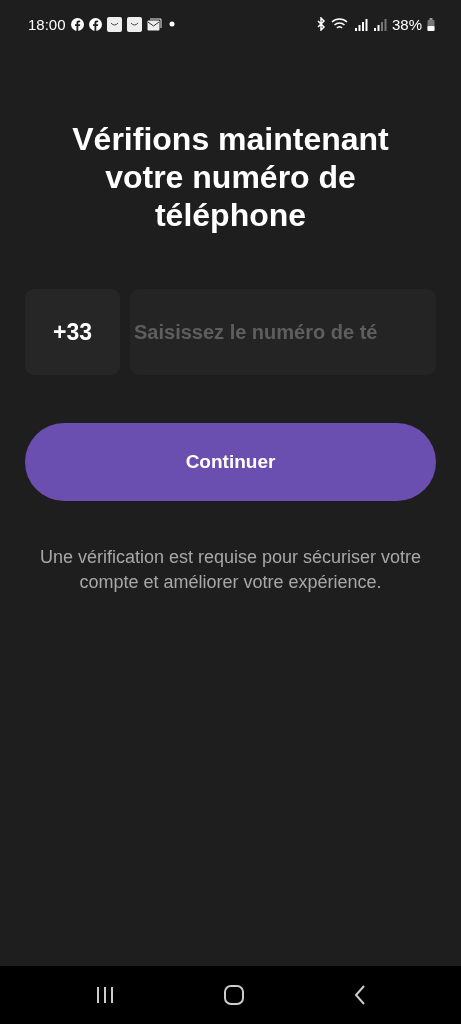 The height and width of the screenshot is (1024, 461). Describe the element at coordinates (406, 24) in the screenshot. I see `battery-percentage: 38%` at that location.